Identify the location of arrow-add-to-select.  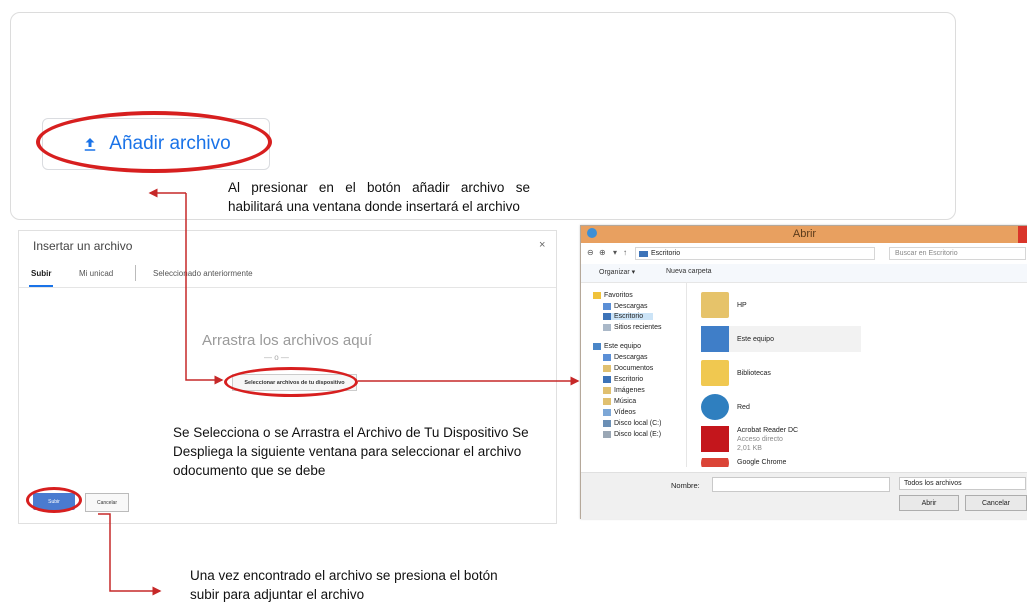
(204, 289).